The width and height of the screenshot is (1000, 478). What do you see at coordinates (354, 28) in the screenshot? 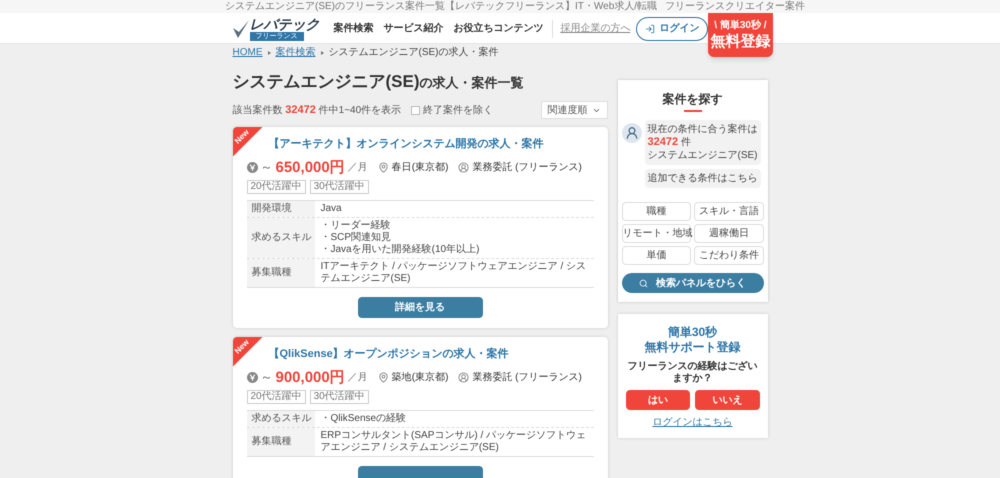
I see `nav-link: 案件検索` at bounding box center [354, 28].